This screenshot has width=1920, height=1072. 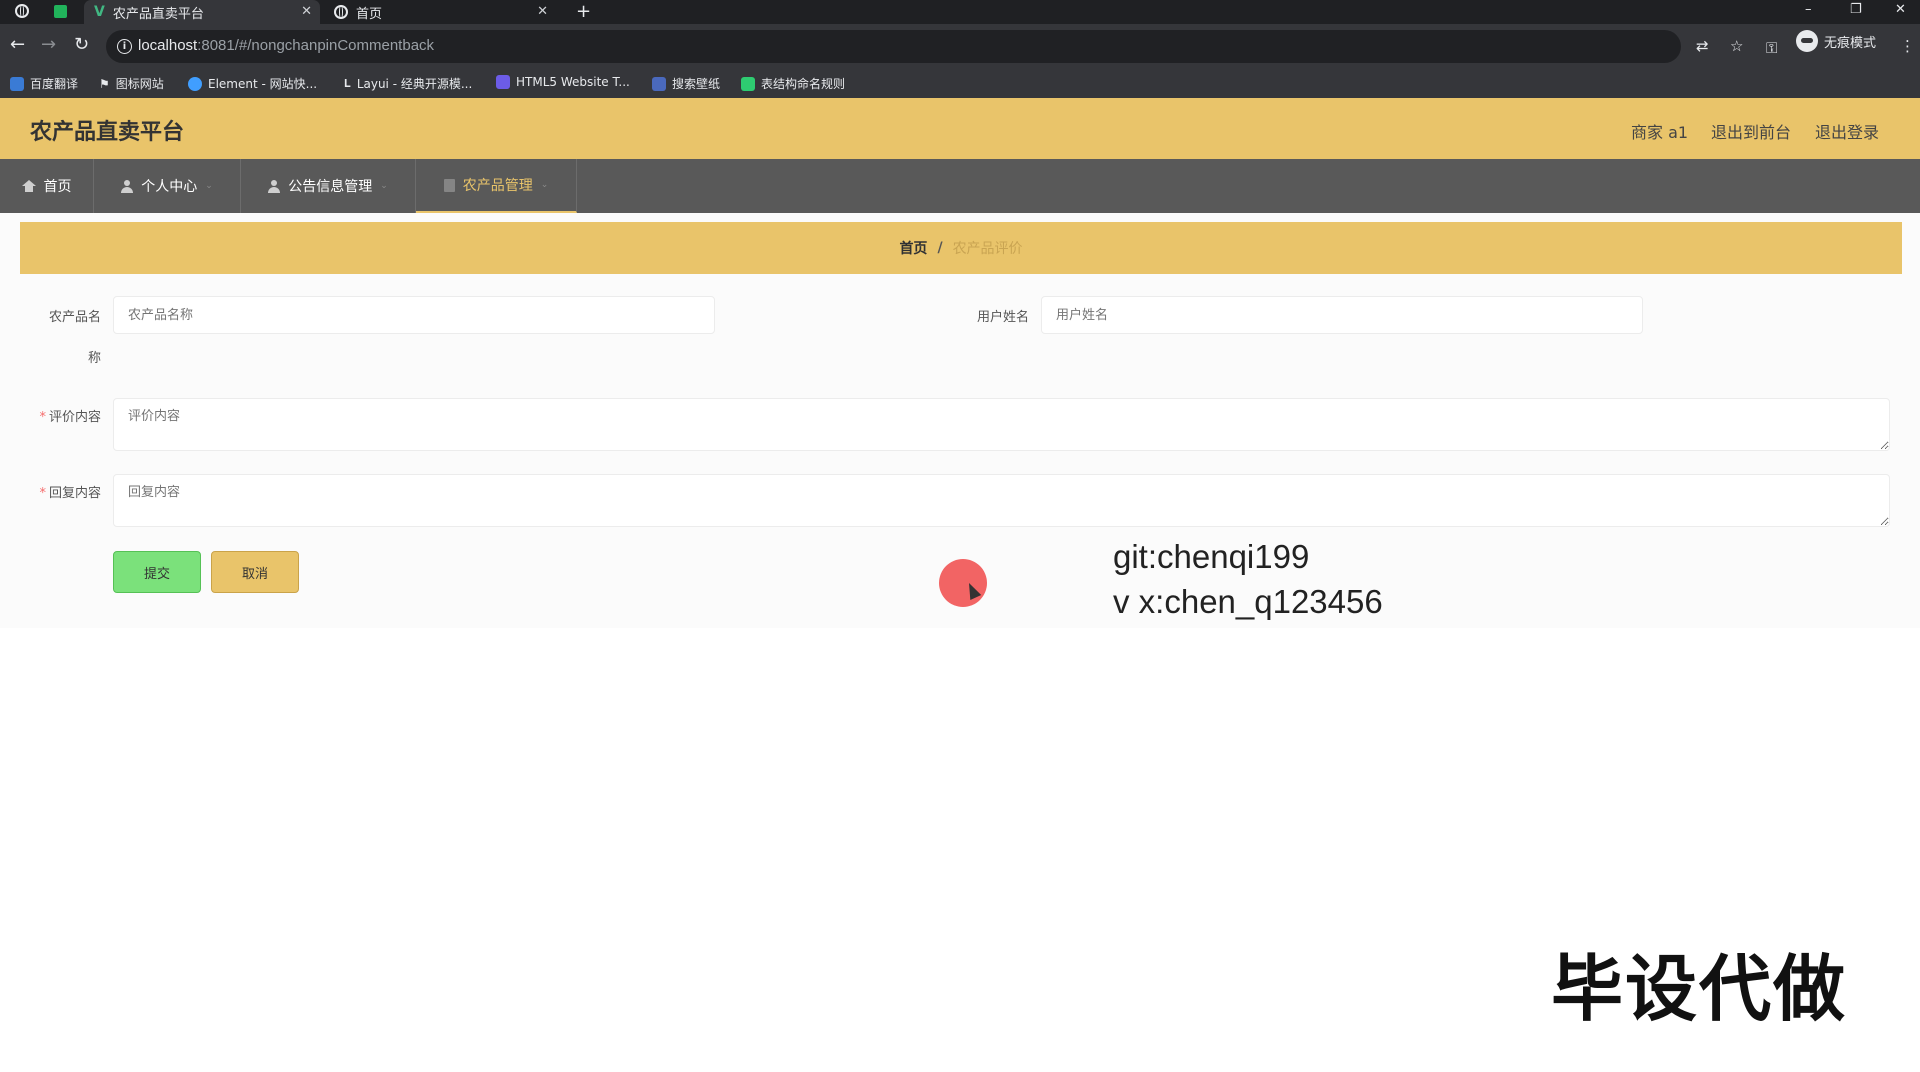 I want to click on menu-item-product-management: 农产品管理 ⌄, so click(x=496, y=186).